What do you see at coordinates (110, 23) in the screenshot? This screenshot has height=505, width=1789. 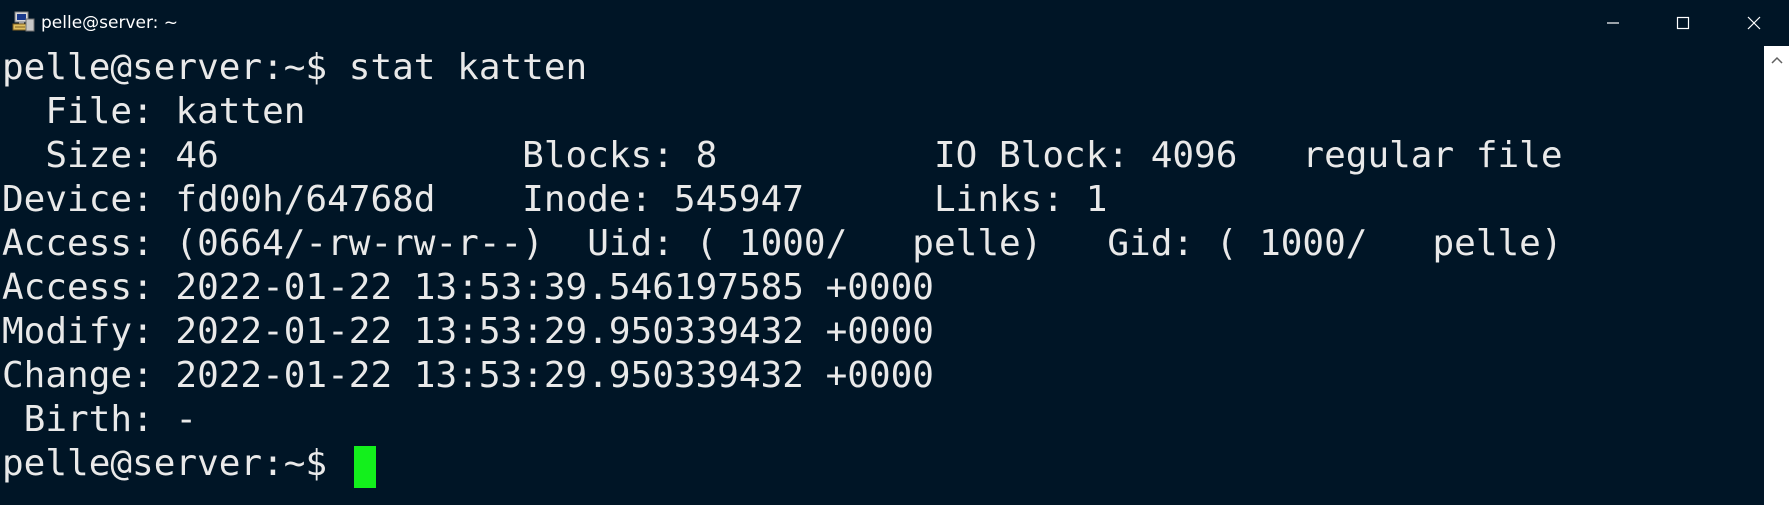 I see `window-title: pelle@server: ~` at bounding box center [110, 23].